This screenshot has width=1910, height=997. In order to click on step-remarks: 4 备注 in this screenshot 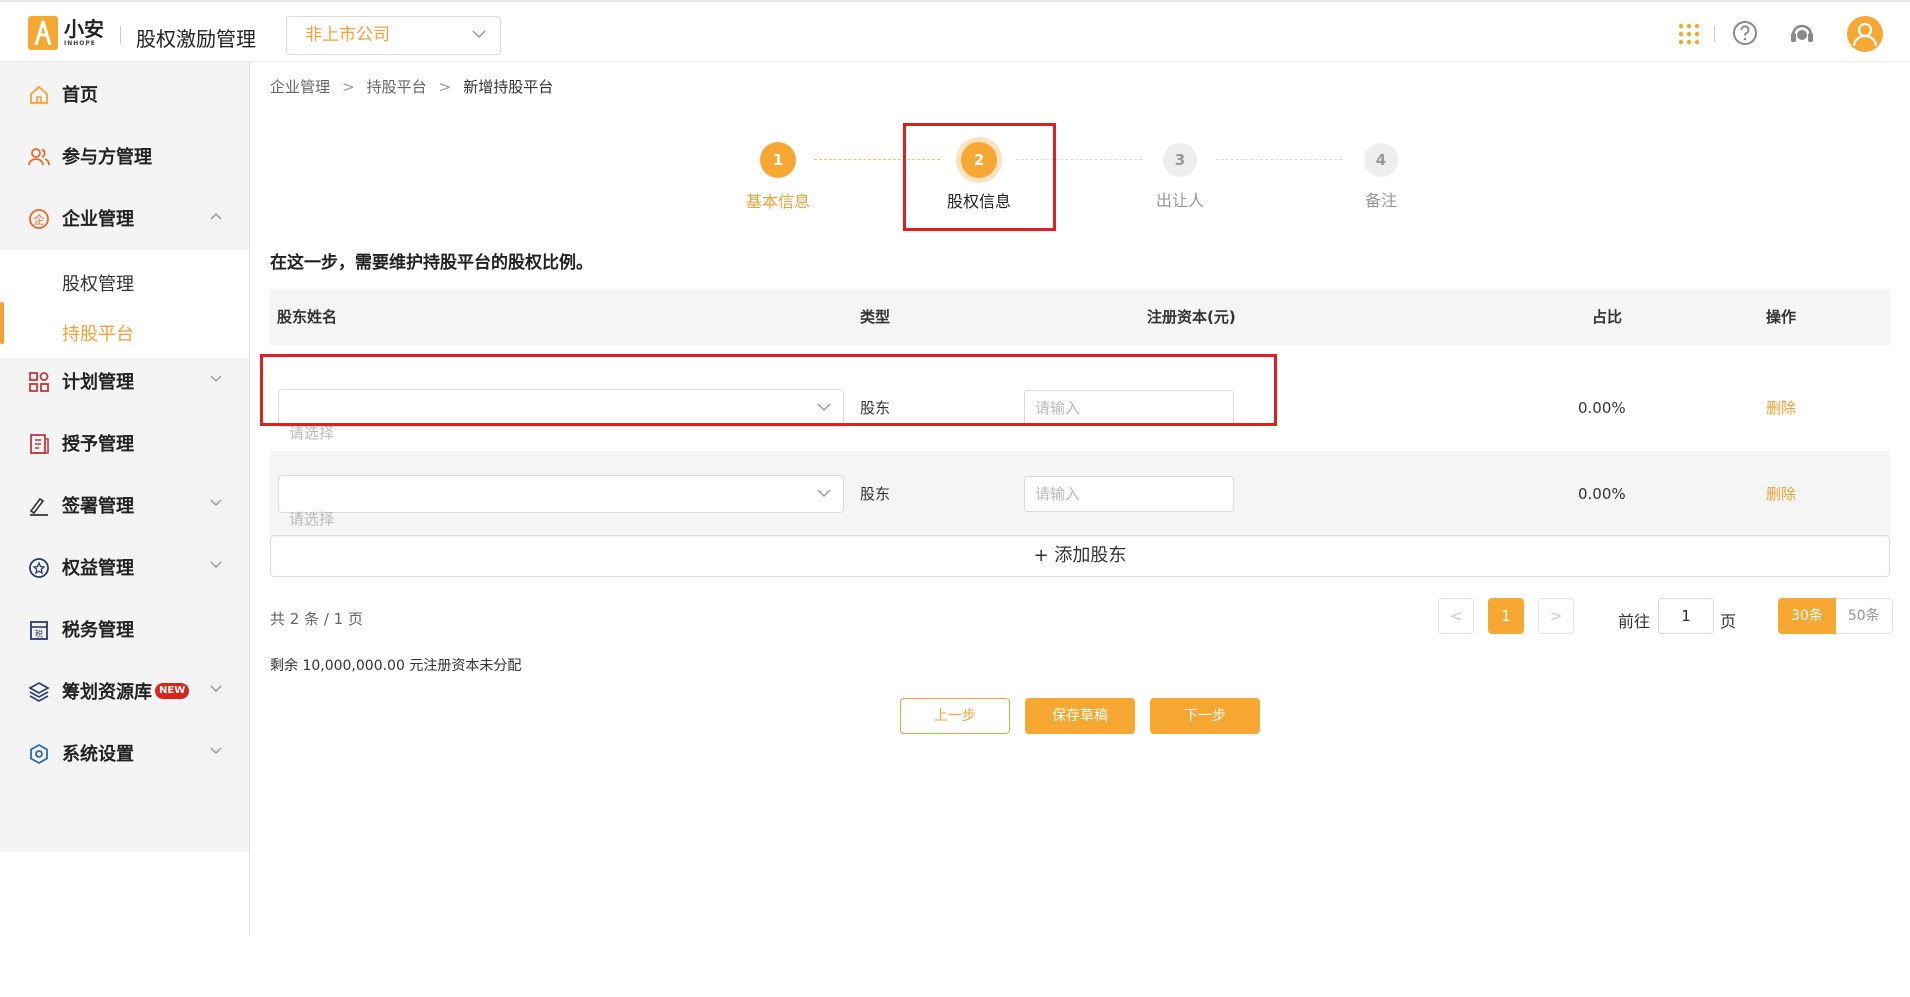, I will do `click(1381, 177)`.